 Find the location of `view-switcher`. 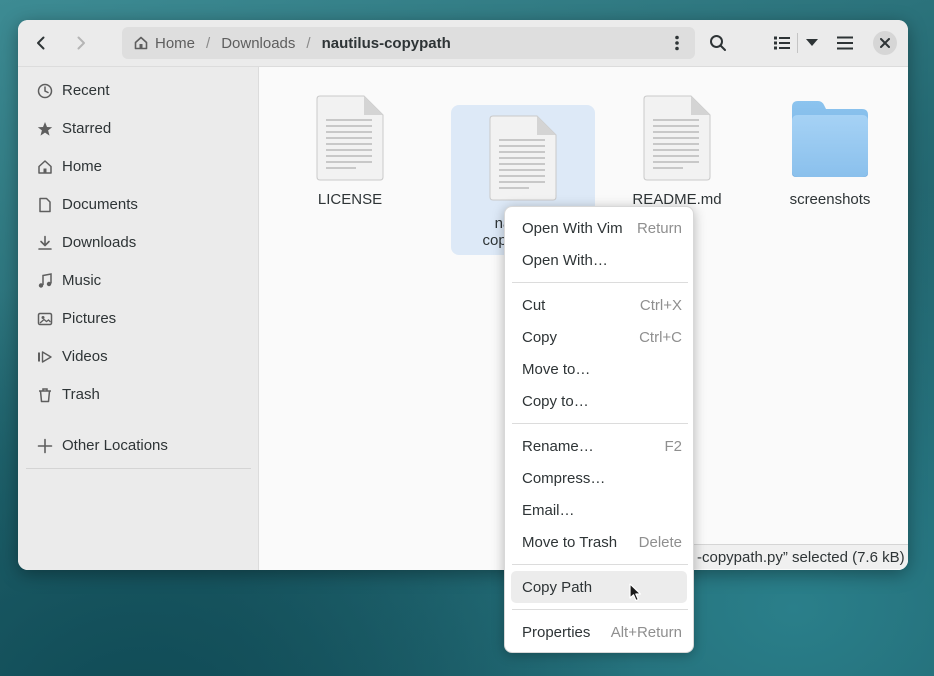

view-switcher is located at coordinates (798, 43).